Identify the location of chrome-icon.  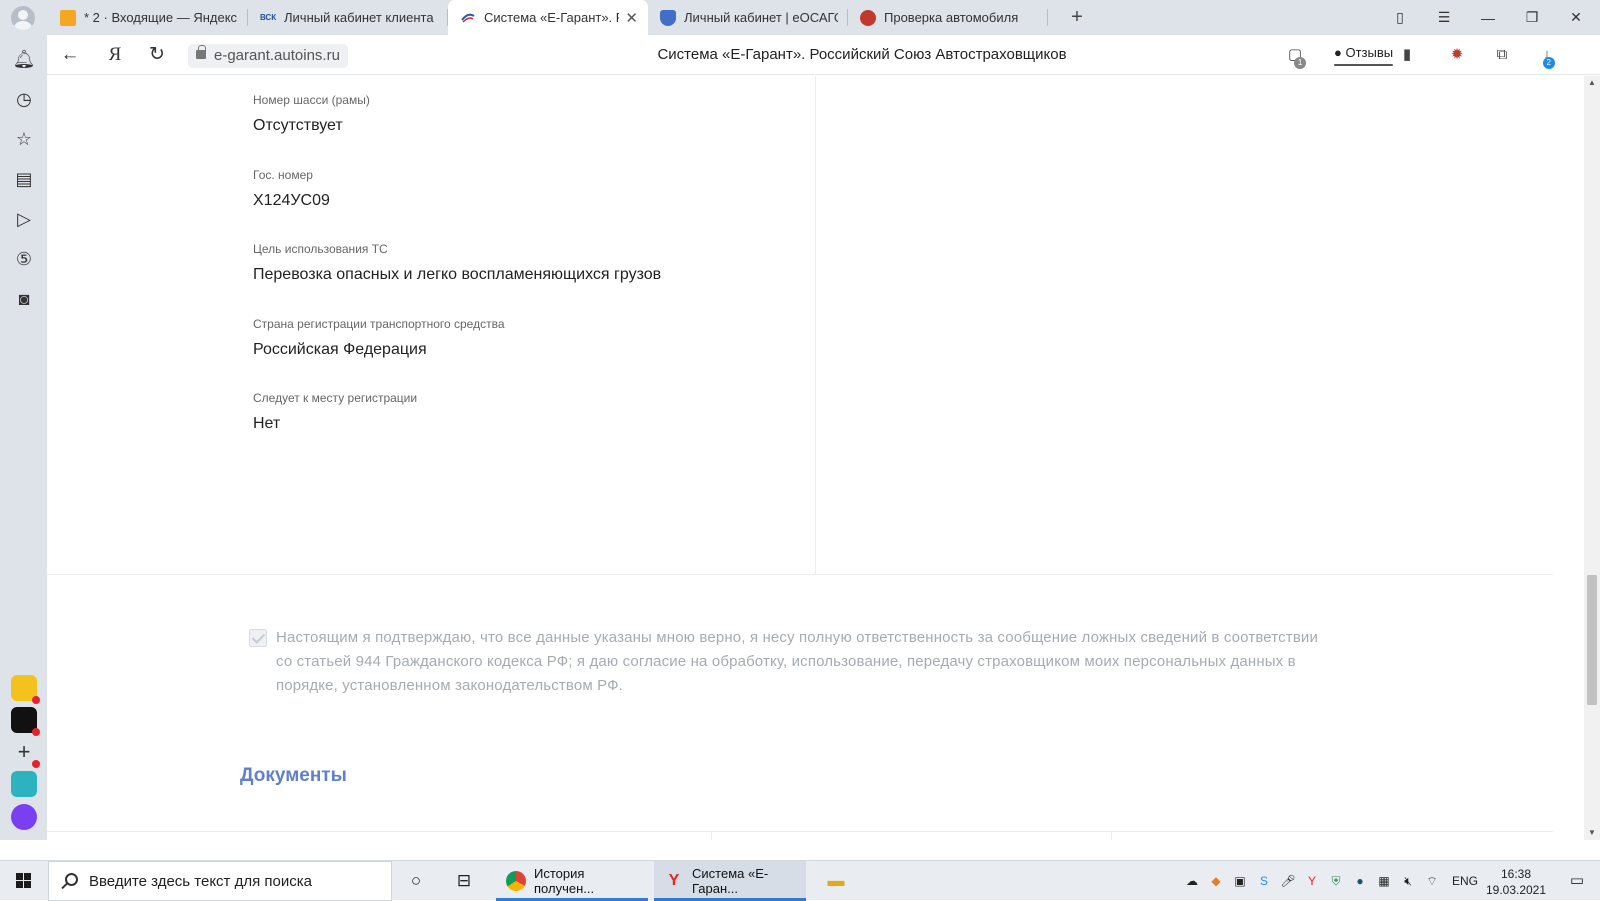
(516, 881).